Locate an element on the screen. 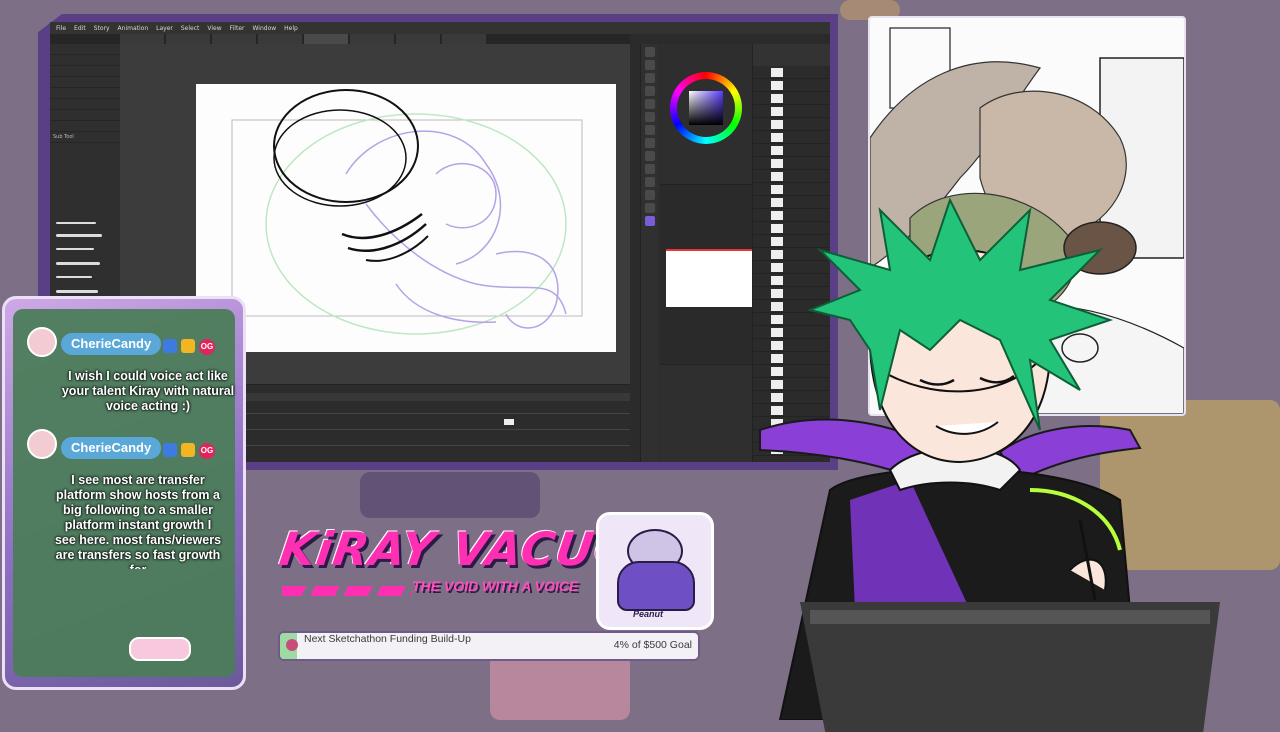  mascot-sticker: Peanut is located at coordinates (655, 571).